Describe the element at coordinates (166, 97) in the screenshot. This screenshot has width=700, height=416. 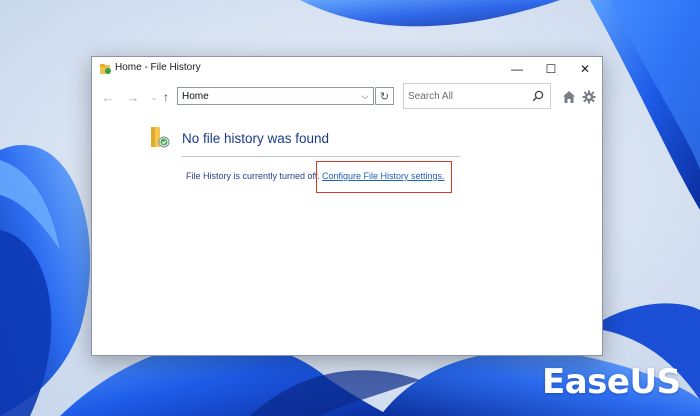
I see `up-button: ↑` at that location.